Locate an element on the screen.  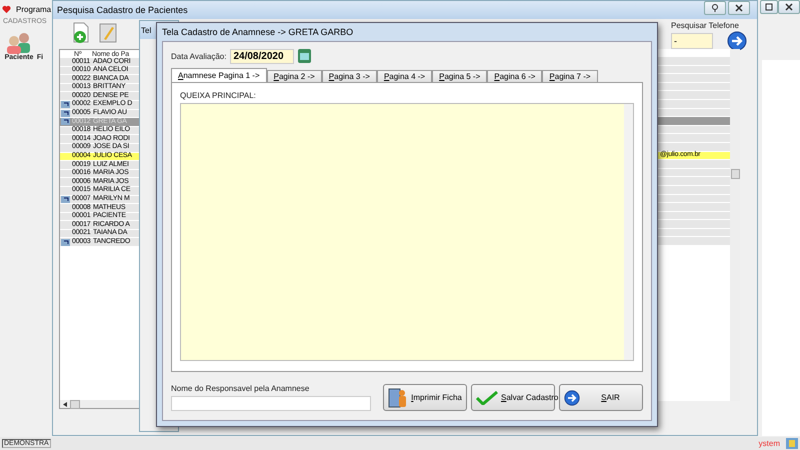
status-text: ystem is located at coordinates (769, 443).